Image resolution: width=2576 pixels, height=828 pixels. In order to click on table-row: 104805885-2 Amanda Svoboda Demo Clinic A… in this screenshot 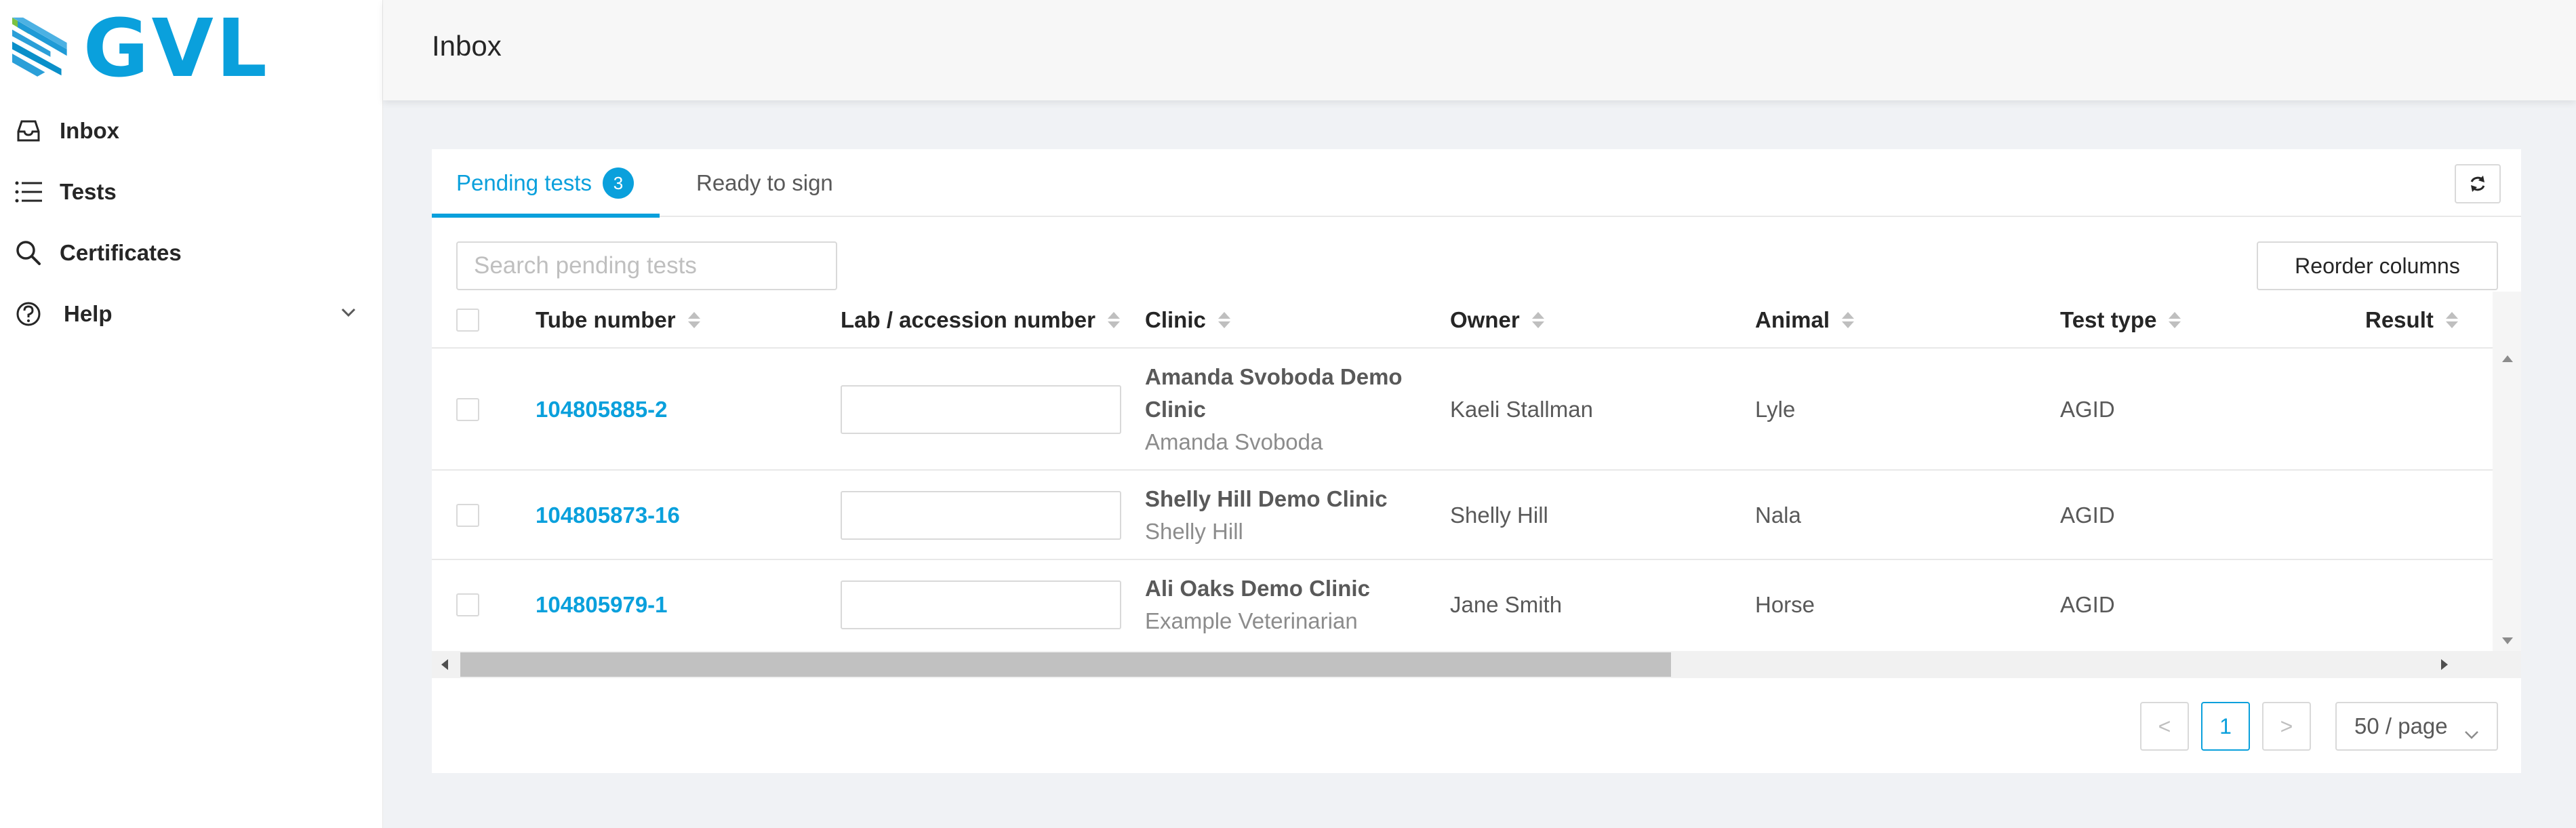, I will do `click(1462, 410)`.